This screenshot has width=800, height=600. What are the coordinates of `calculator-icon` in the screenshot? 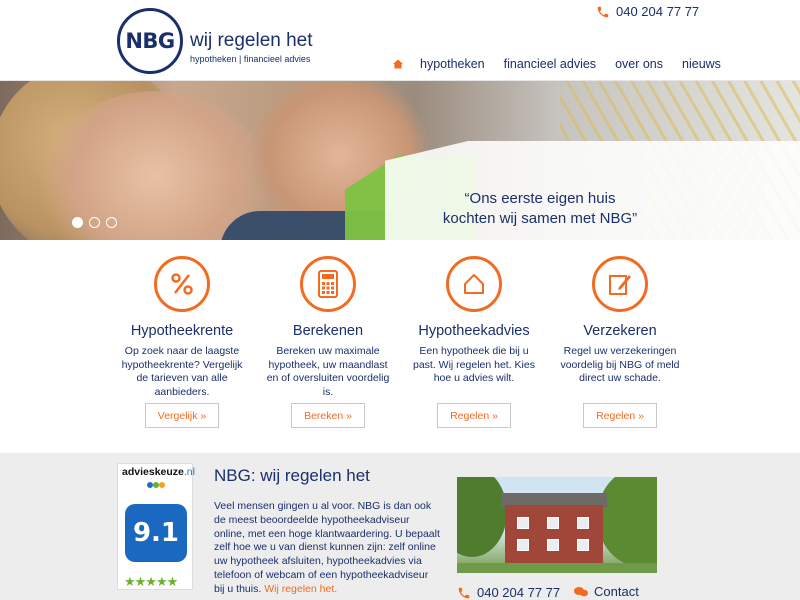 It's located at (328, 284).